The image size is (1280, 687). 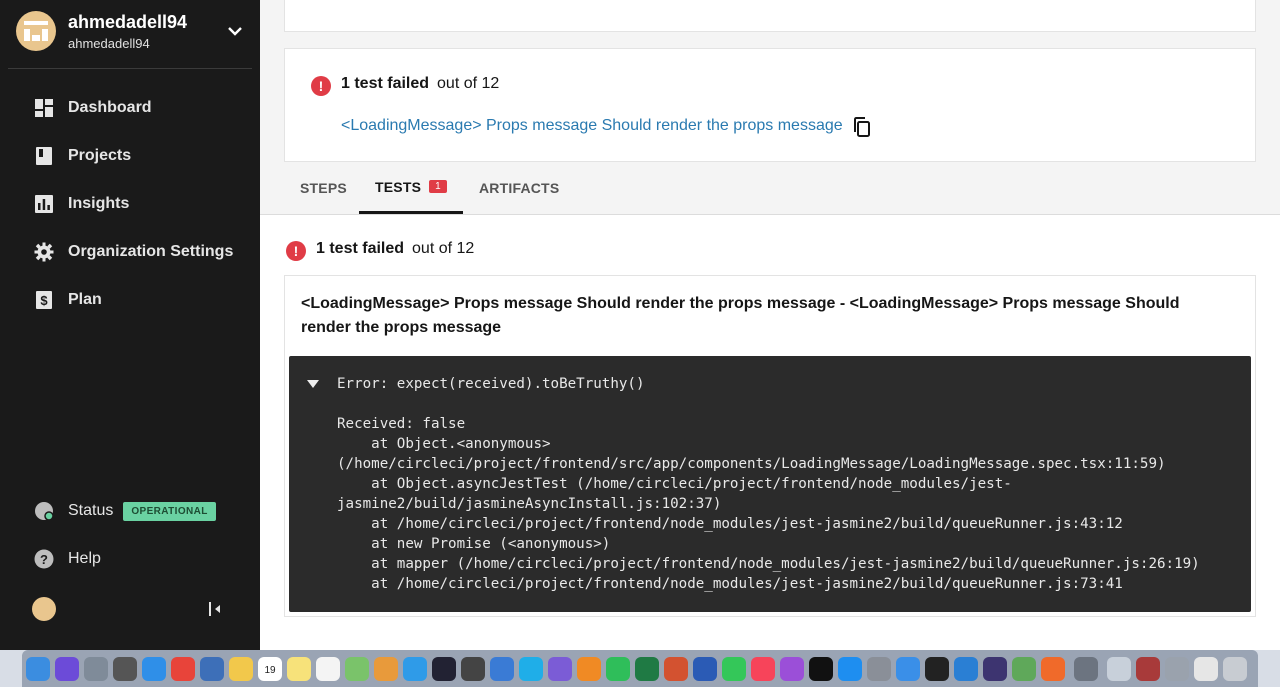 I want to click on copy-icon, so click(x=862, y=127).